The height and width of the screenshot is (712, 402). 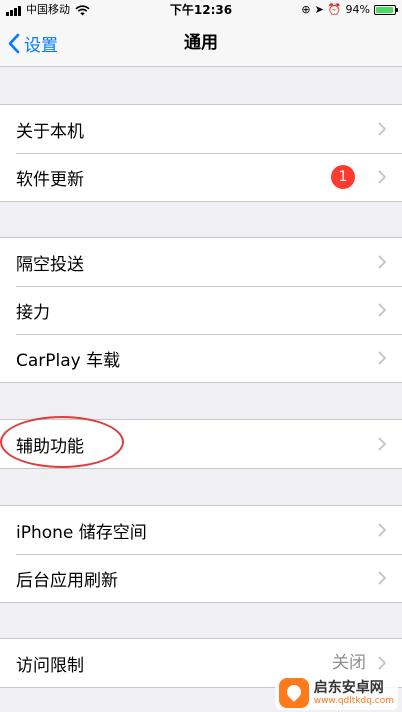 I want to click on notification-badge: 1, so click(x=343, y=177).